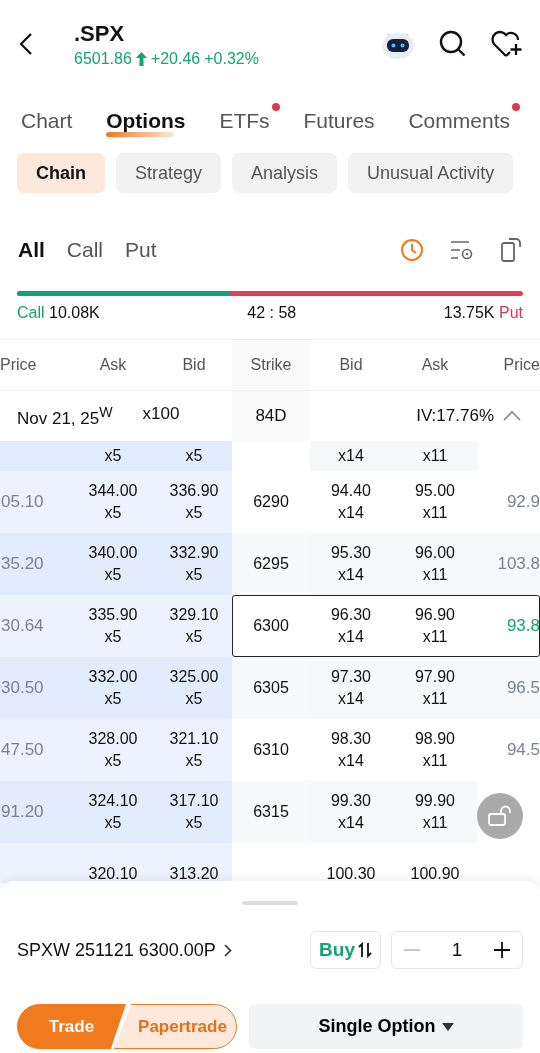  What do you see at coordinates (194, 739) in the screenshot?
I see `quote-price: 321.10` at bounding box center [194, 739].